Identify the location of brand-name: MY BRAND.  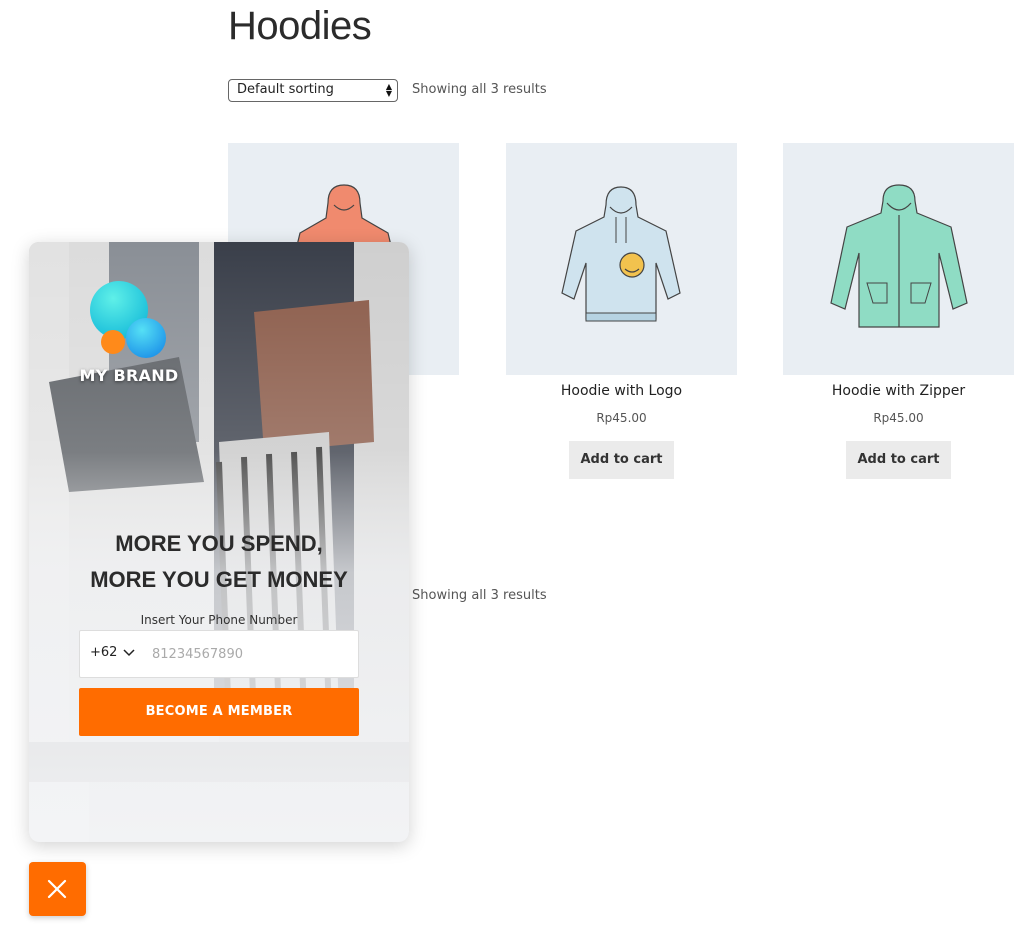
(129, 375).